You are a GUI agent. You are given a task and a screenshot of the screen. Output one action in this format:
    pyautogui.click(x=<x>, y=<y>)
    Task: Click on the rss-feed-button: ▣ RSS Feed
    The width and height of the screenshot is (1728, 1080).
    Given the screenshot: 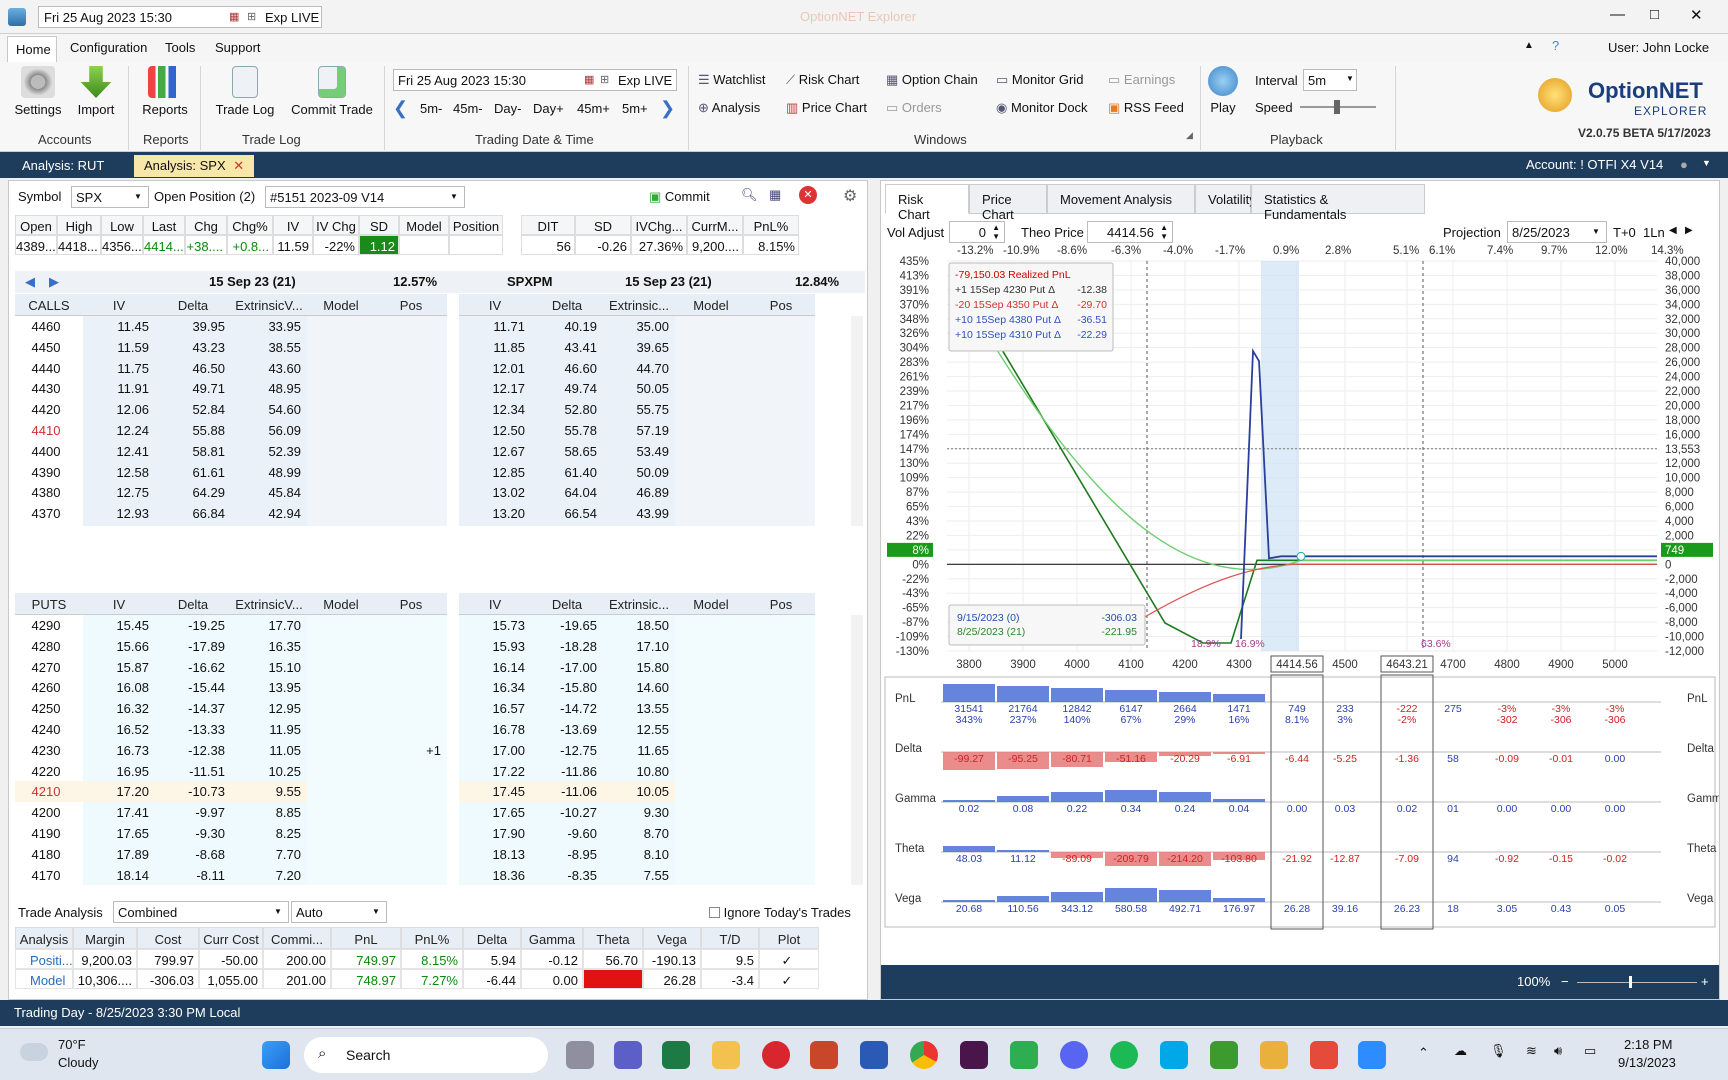 What is the action you would take?
    pyautogui.click(x=1146, y=108)
    